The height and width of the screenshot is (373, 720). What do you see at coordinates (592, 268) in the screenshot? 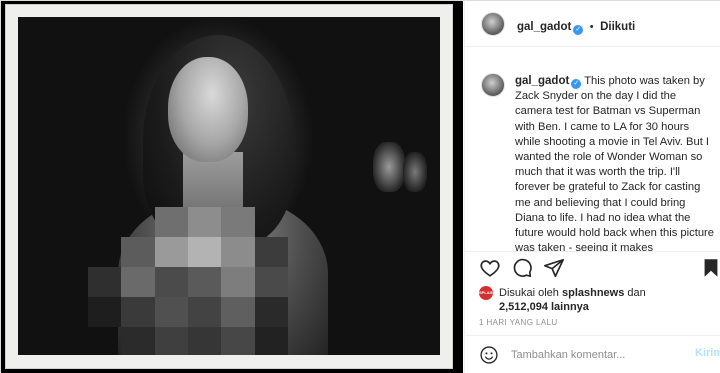
I see `action-bar` at bounding box center [592, 268].